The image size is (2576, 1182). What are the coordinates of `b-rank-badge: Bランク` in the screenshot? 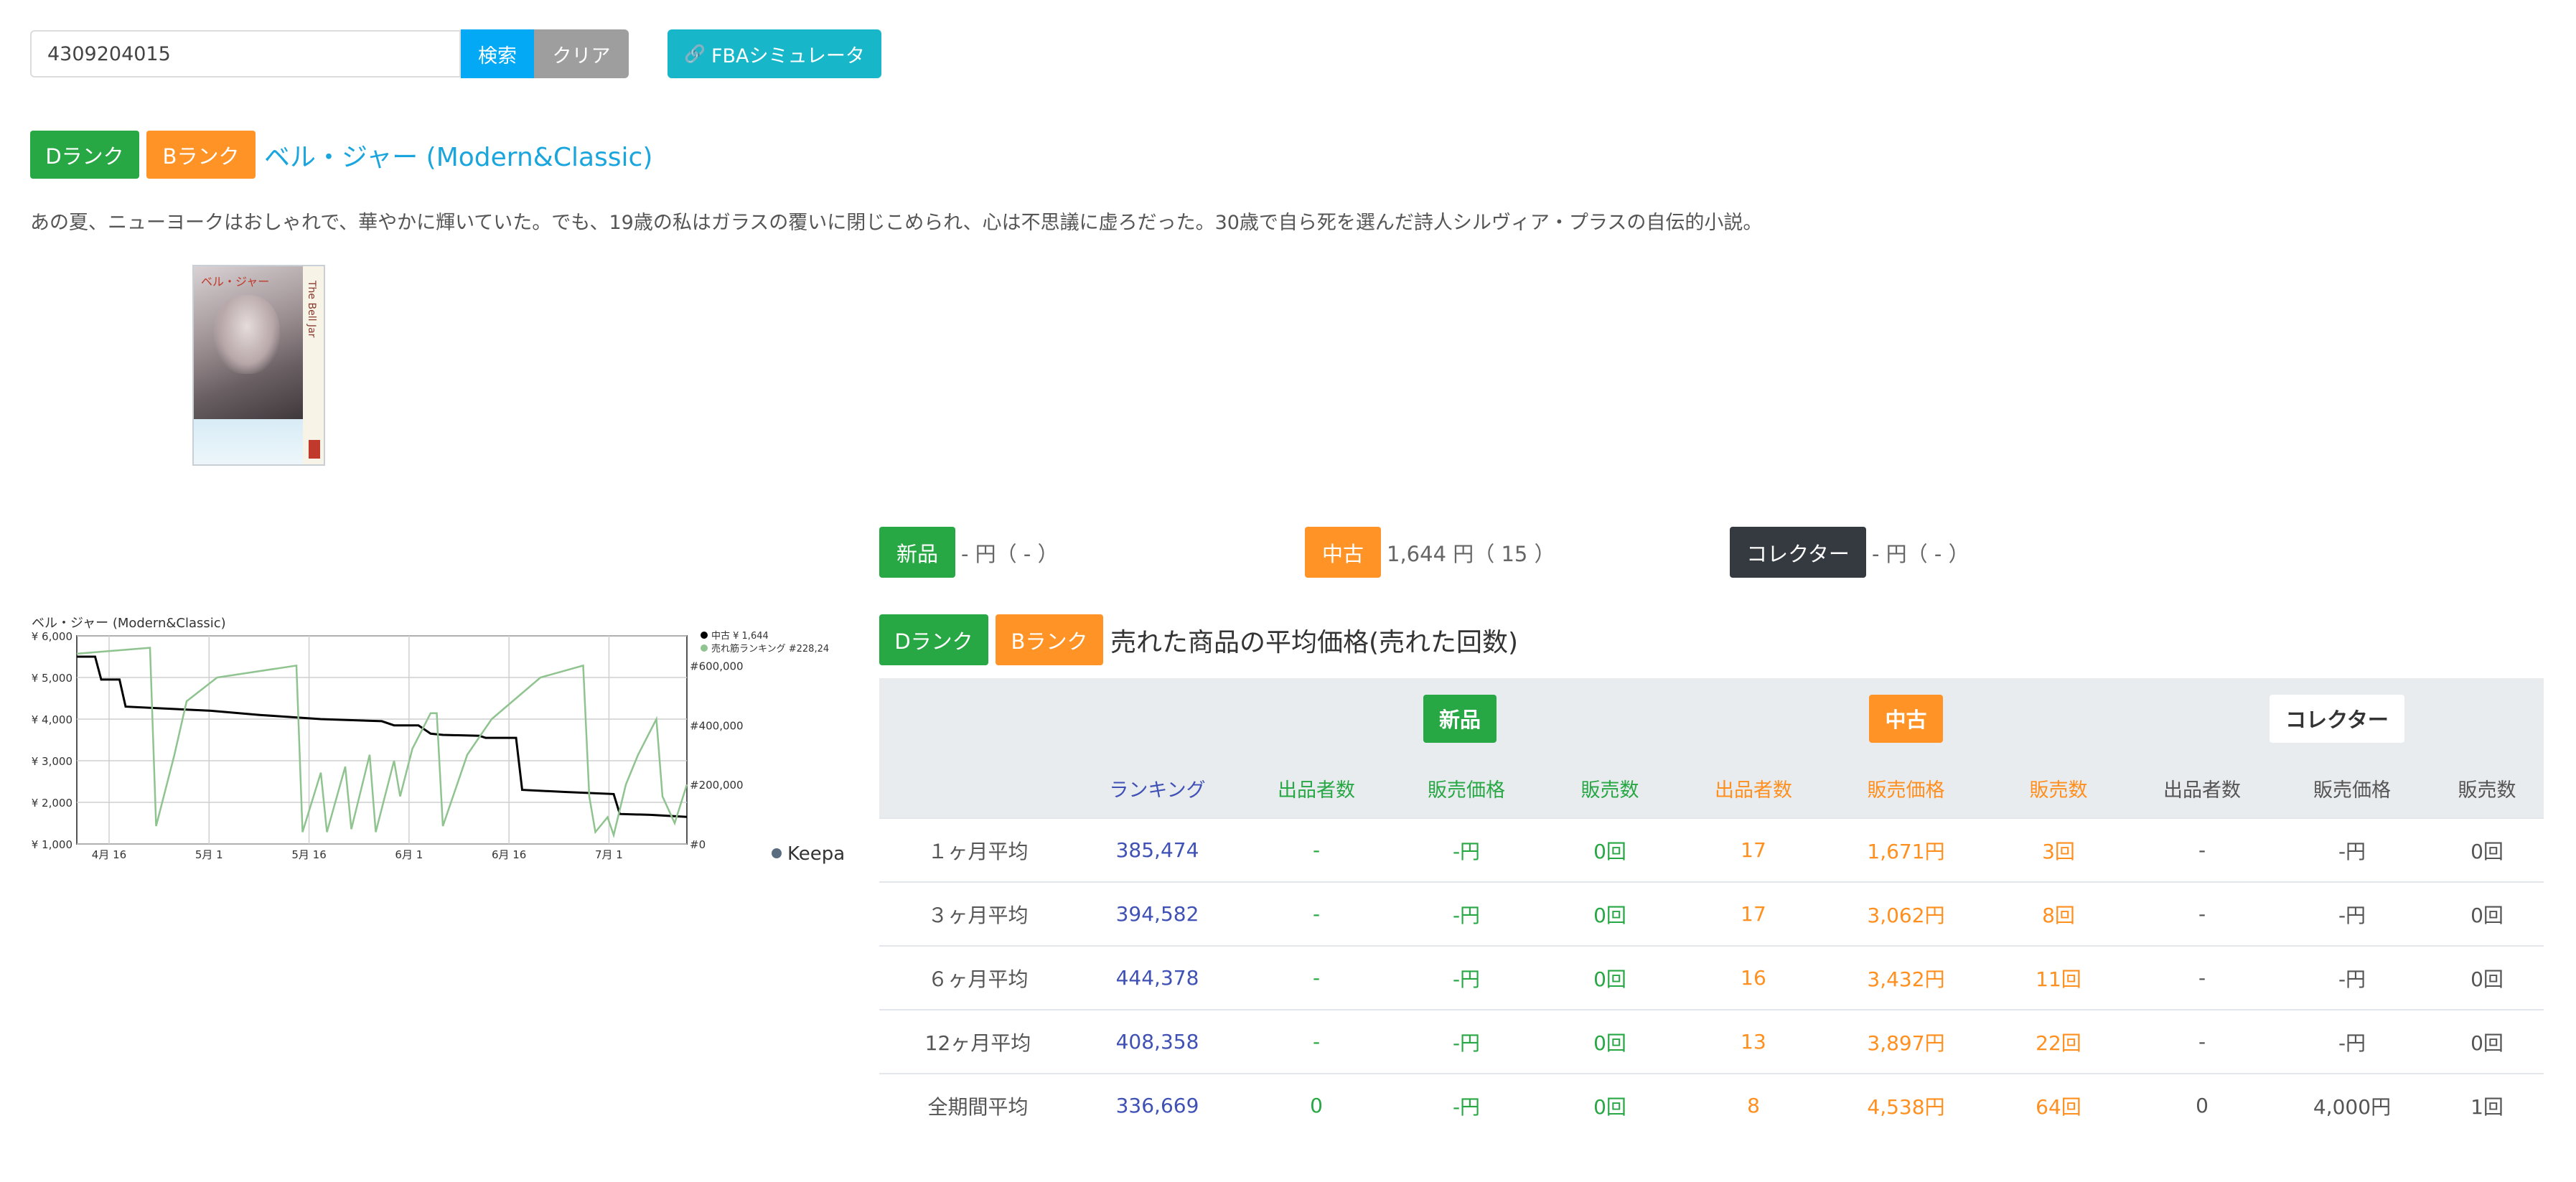 It's located at (201, 155).